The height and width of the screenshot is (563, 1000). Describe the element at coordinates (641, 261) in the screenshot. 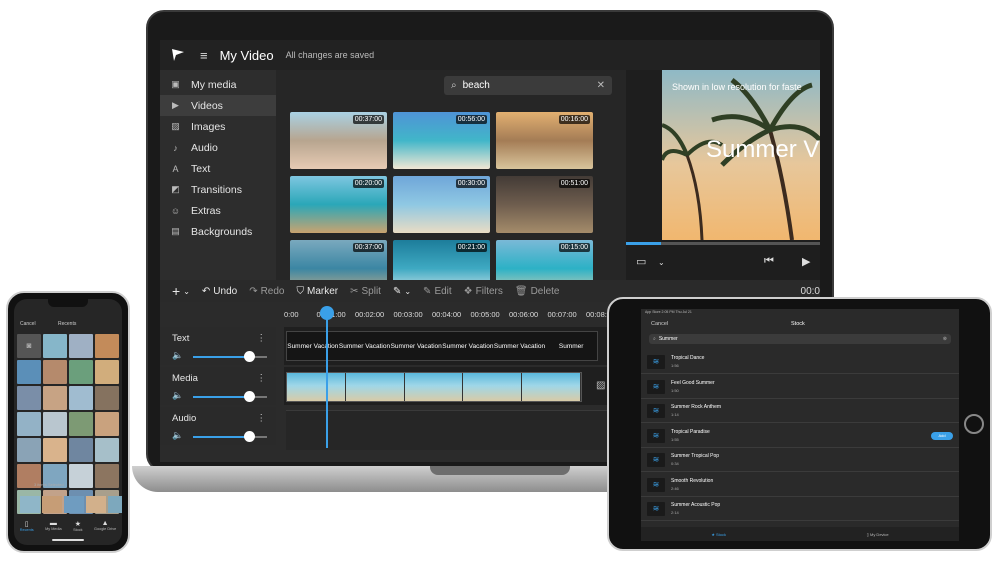

I see `aspect-ratio-icon: ▭` at that location.